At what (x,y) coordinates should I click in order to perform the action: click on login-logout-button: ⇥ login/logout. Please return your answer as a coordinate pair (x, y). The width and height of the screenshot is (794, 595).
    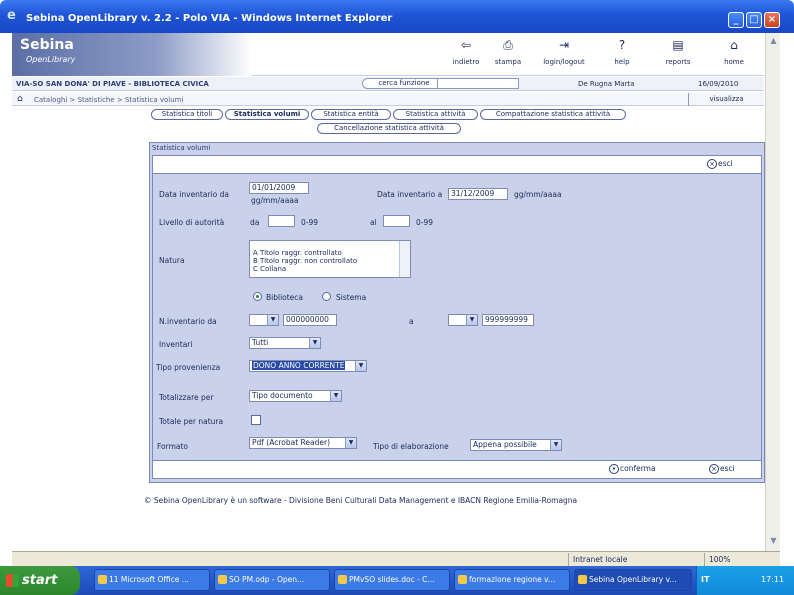
    Looking at the image, I should click on (564, 51).